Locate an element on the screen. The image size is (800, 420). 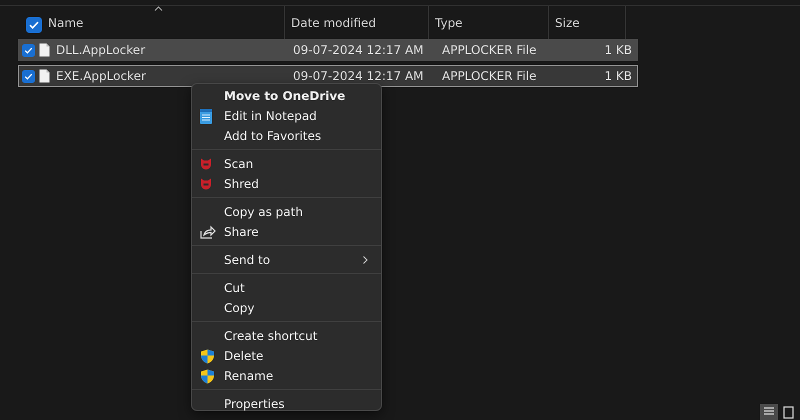
menu-item: Create shortcut is located at coordinates (286, 336).